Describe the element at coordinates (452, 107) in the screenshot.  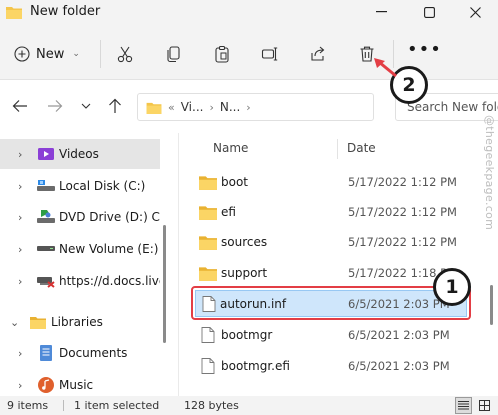
I see `search-placeholder: Search New folder` at that location.